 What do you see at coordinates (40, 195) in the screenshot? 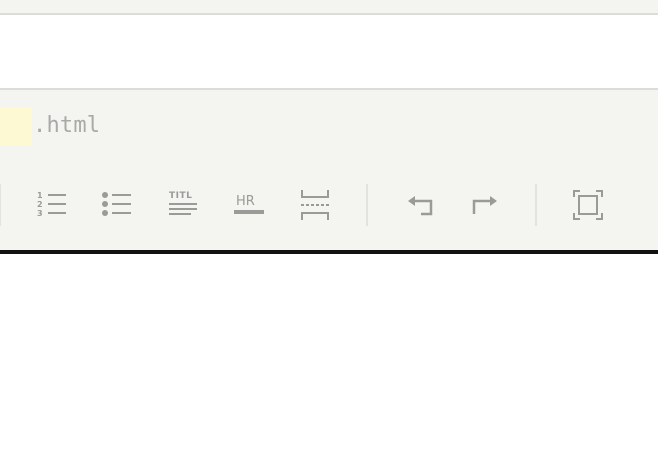
I see `svg-text: 1` at bounding box center [40, 195].